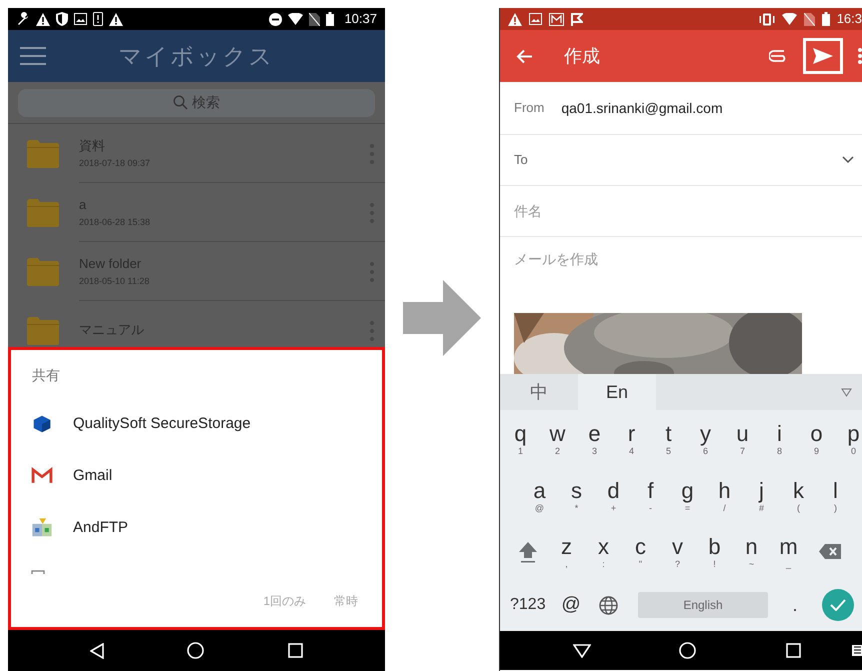 The height and width of the screenshot is (671, 862). What do you see at coordinates (556, 19) in the screenshot?
I see `envelope-icon` at bounding box center [556, 19].